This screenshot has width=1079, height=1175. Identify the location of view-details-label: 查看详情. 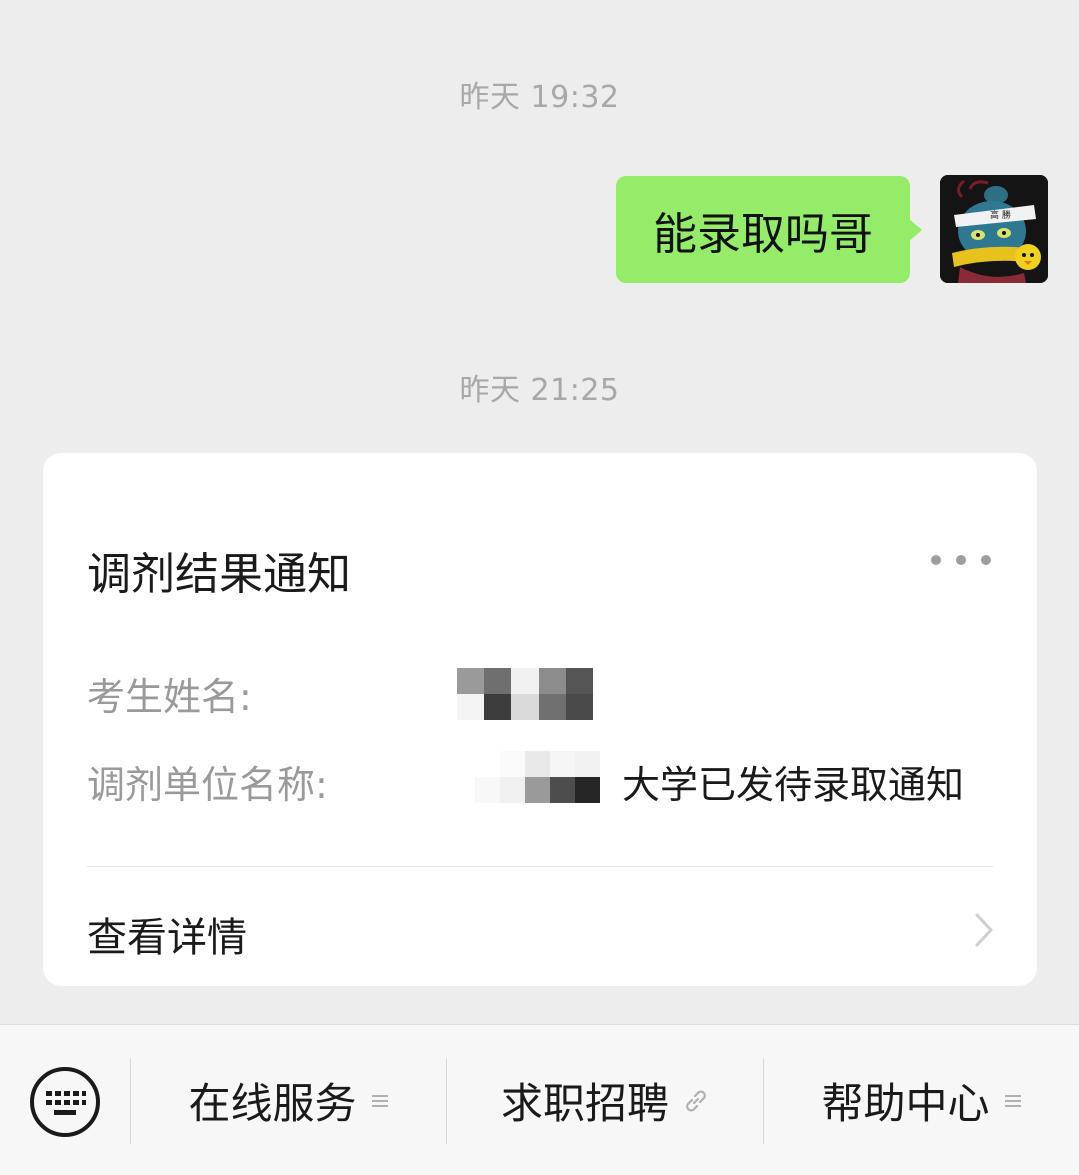
(167, 938).